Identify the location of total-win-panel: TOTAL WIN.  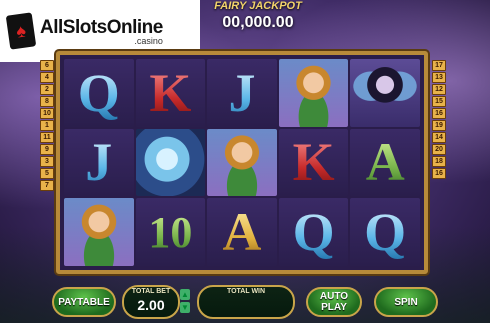
(246, 302).